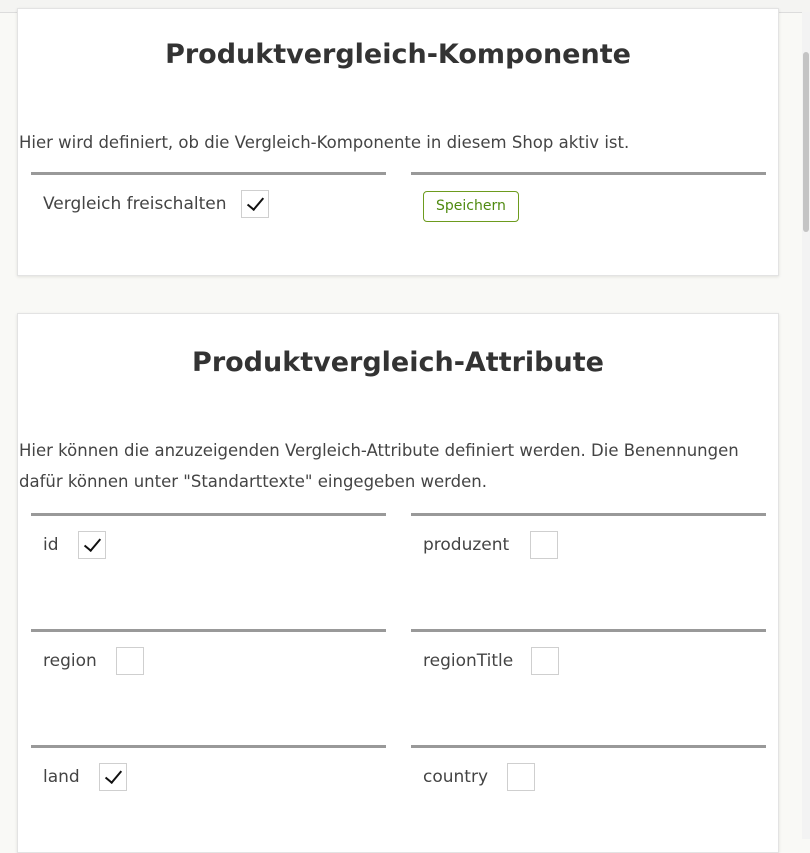  What do you see at coordinates (806, 425) in the screenshot?
I see `page-scrollbar` at bounding box center [806, 425].